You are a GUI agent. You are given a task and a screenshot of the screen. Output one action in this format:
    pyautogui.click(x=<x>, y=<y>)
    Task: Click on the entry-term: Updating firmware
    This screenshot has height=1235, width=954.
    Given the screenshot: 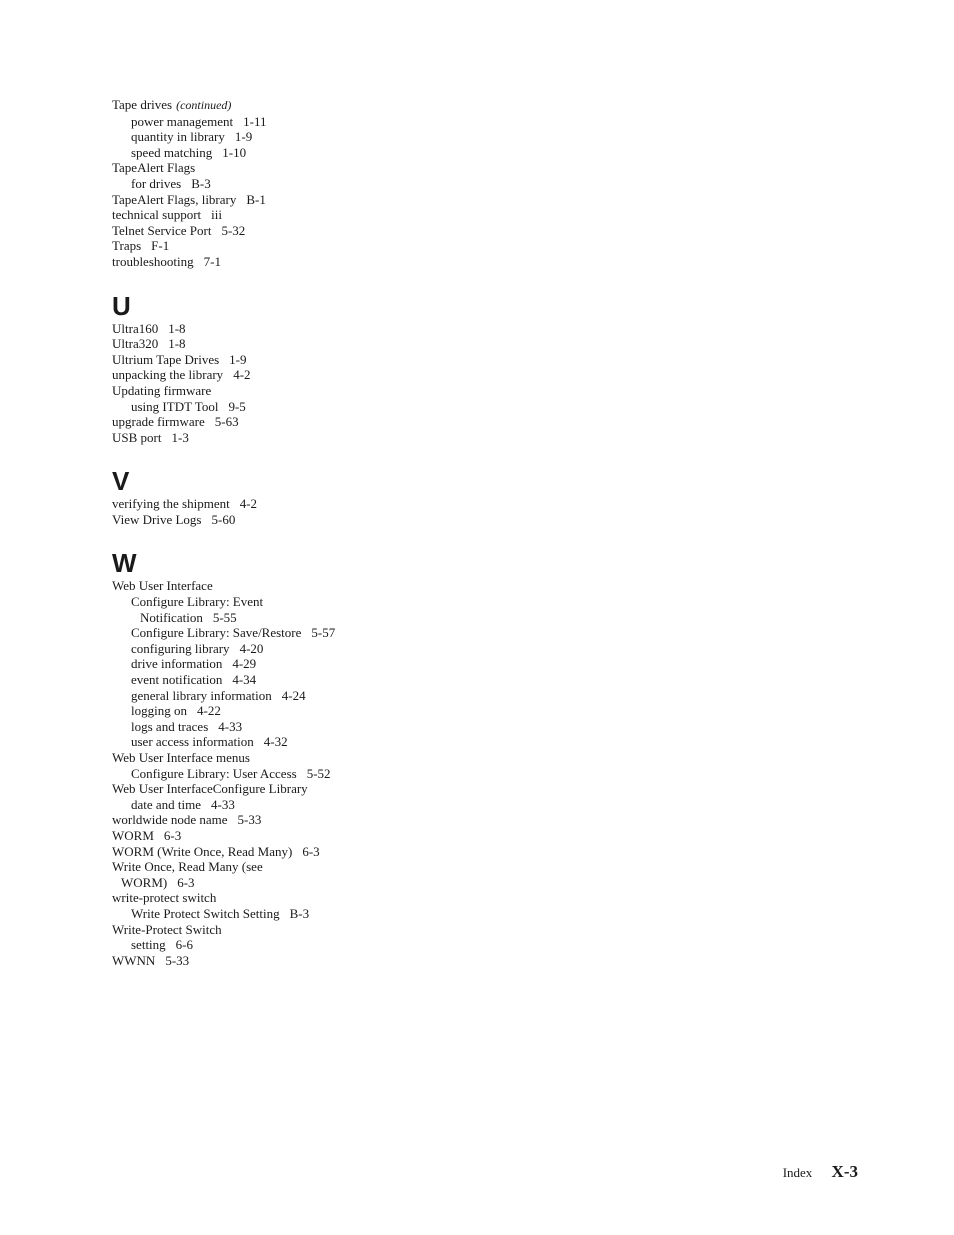 What is the action you would take?
    pyautogui.click(x=162, y=390)
    